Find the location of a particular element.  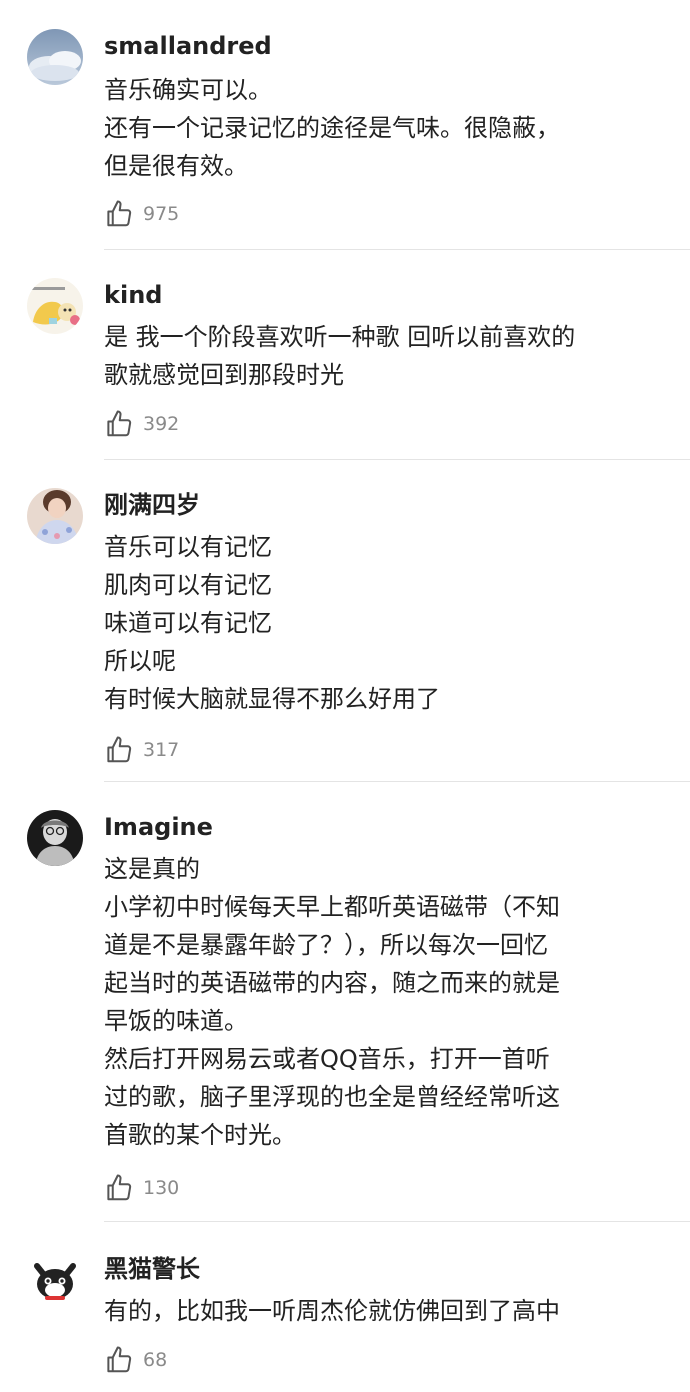

like-button: 68 is located at coordinates (135, 1360).